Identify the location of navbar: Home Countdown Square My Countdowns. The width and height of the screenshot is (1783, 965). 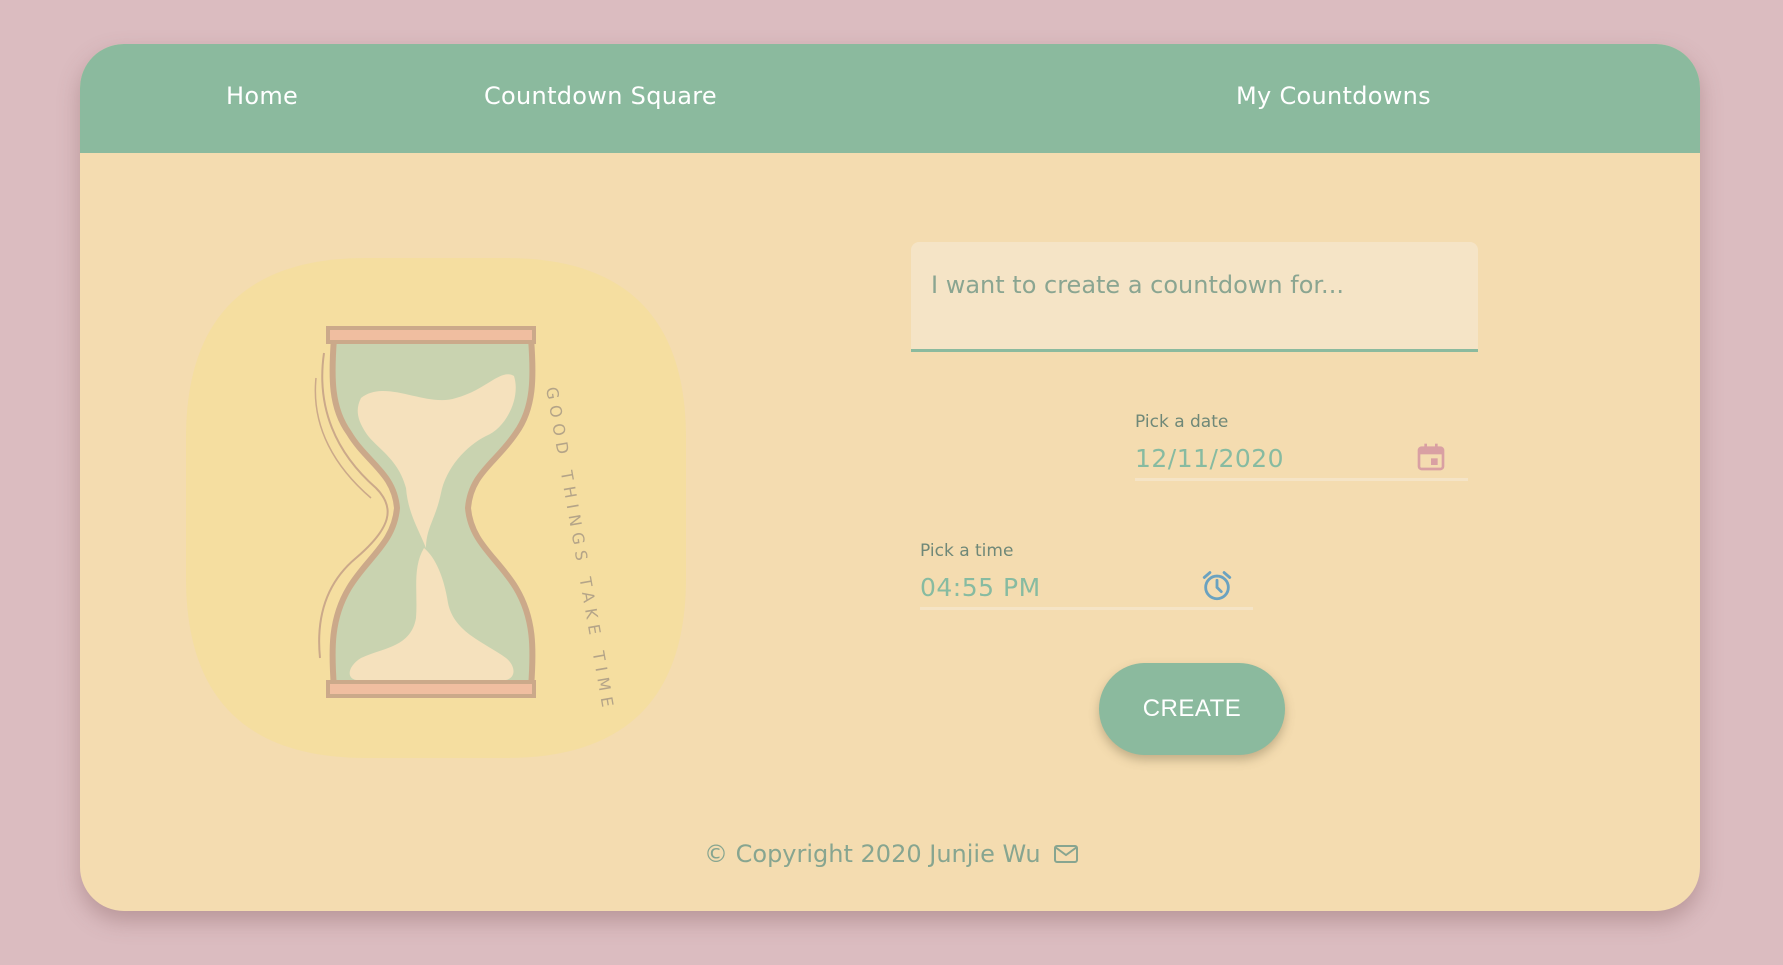
(890, 98).